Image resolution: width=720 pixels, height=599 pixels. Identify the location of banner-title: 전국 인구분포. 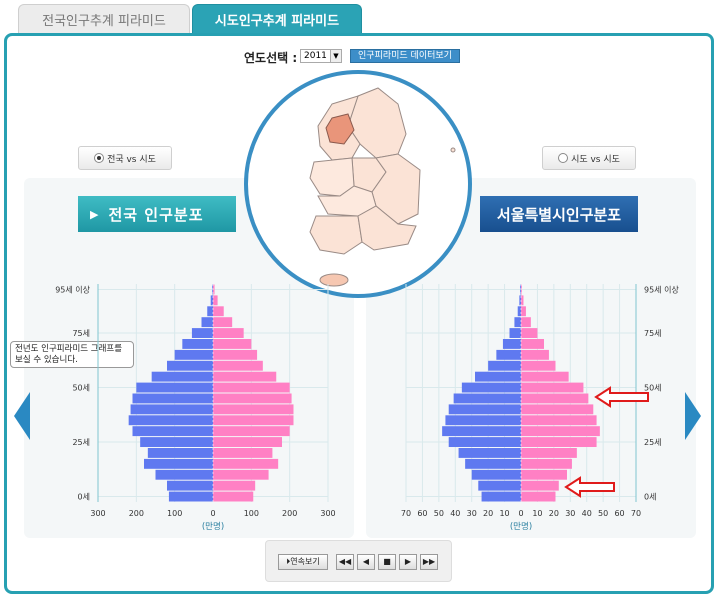
(156, 214).